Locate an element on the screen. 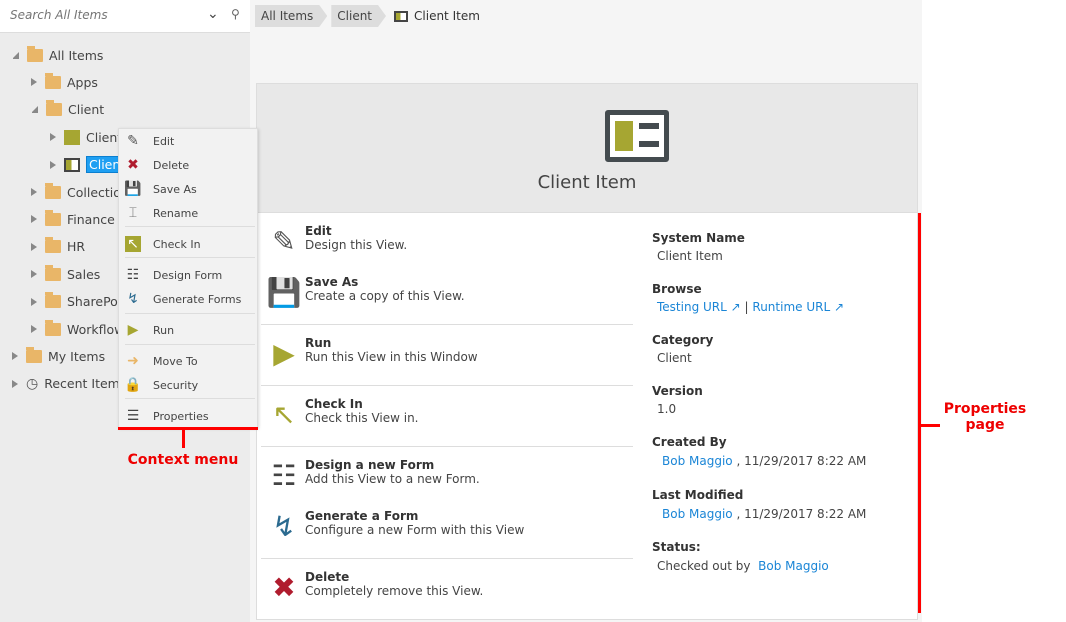 The width and height of the screenshot is (1066, 622). action-title: Run is located at coordinates (318, 343).